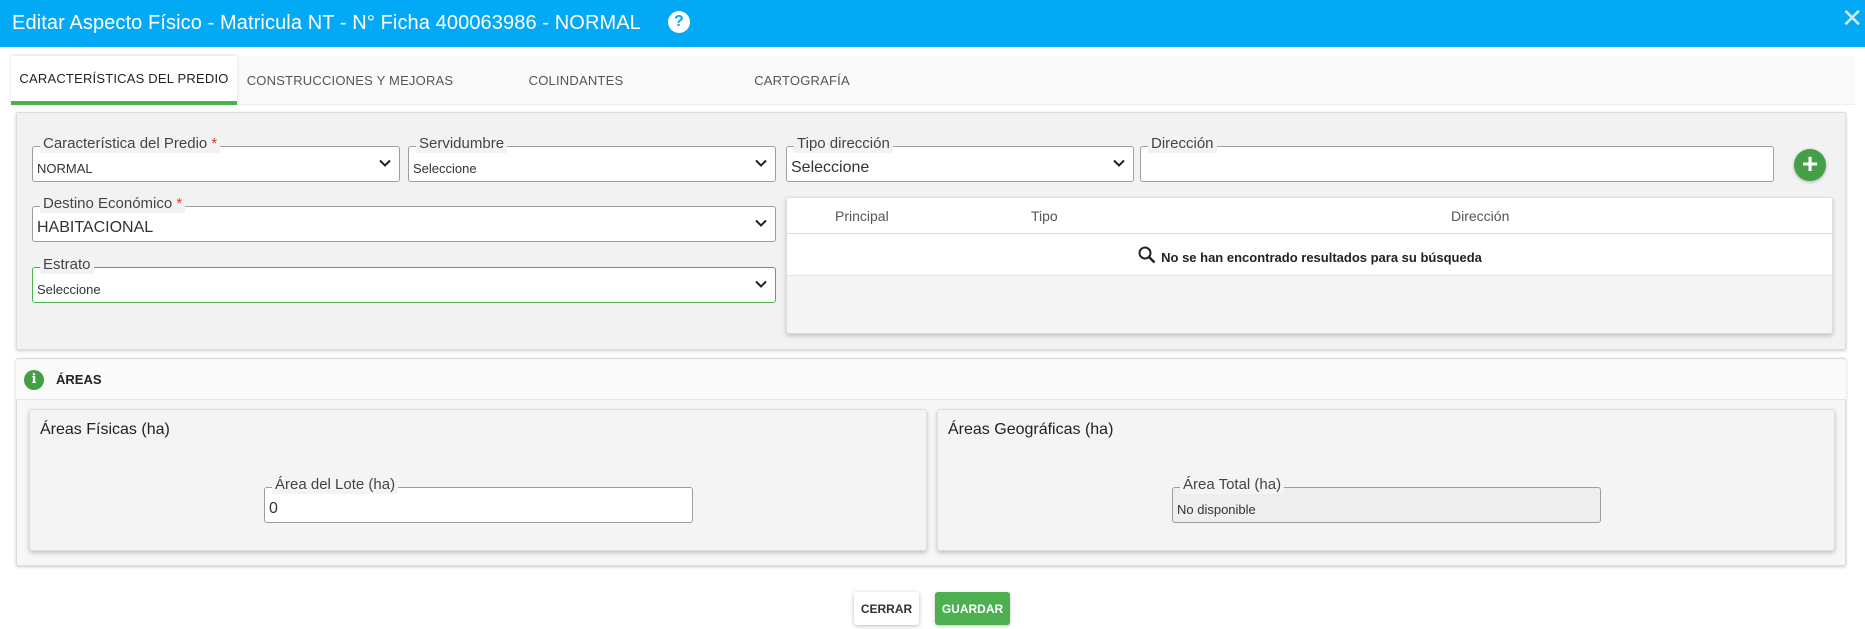 Image resolution: width=1865 pixels, height=629 pixels. I want to click on column-header-direccion: Dirección, so click(1480, 216).